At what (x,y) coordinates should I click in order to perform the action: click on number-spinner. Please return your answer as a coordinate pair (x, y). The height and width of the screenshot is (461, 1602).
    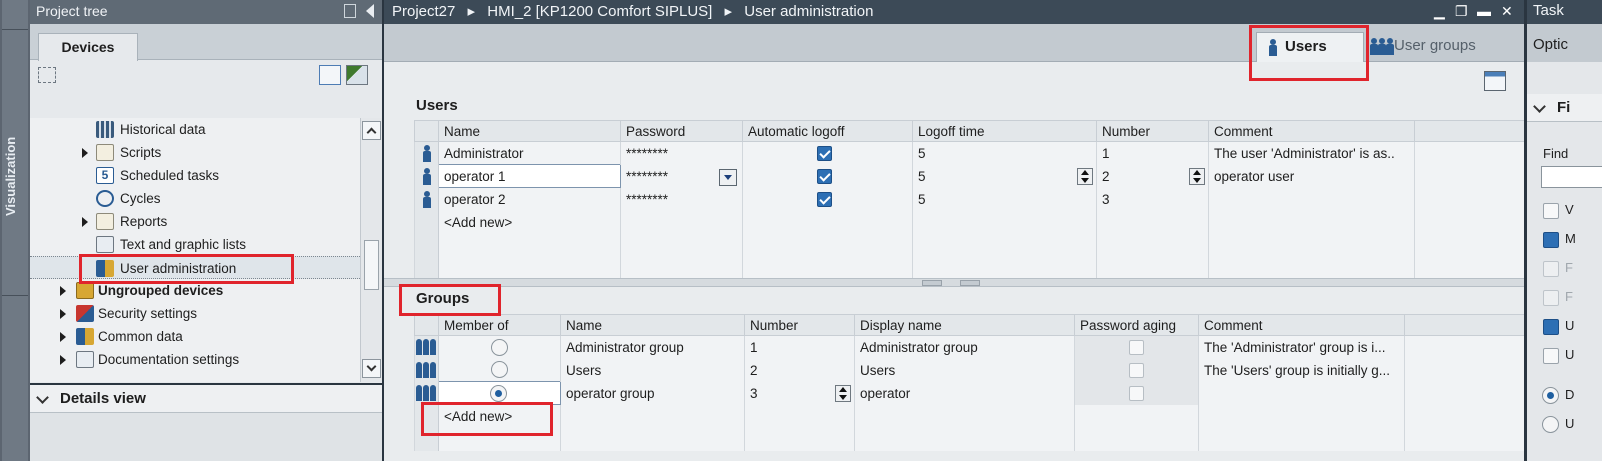
    Looking at the image, I should click on (1197, 176).